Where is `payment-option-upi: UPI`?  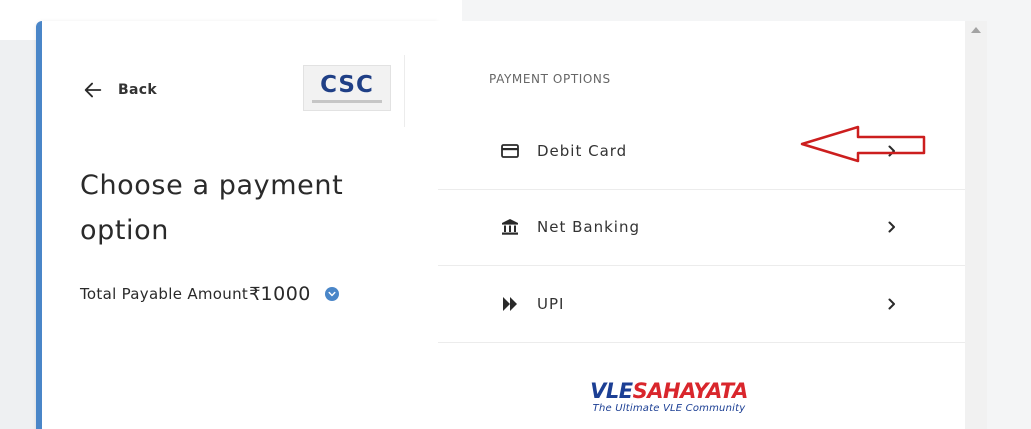 payment-option-upi: UPI is located at coordinates (701, 304).